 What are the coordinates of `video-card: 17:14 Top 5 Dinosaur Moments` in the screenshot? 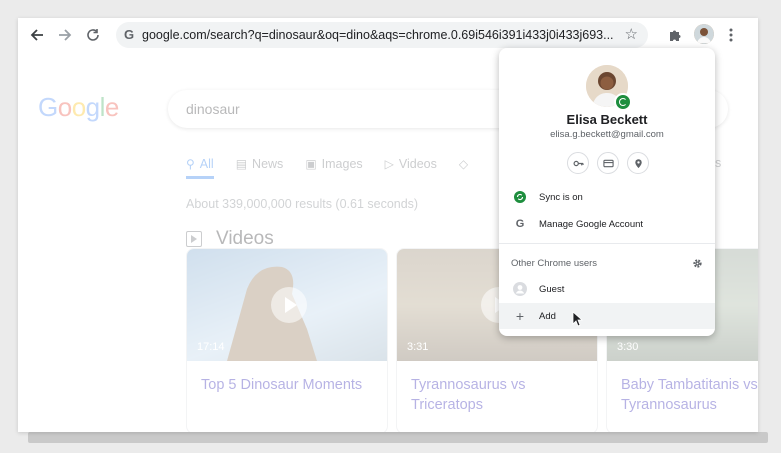 It's located at (287, 340).